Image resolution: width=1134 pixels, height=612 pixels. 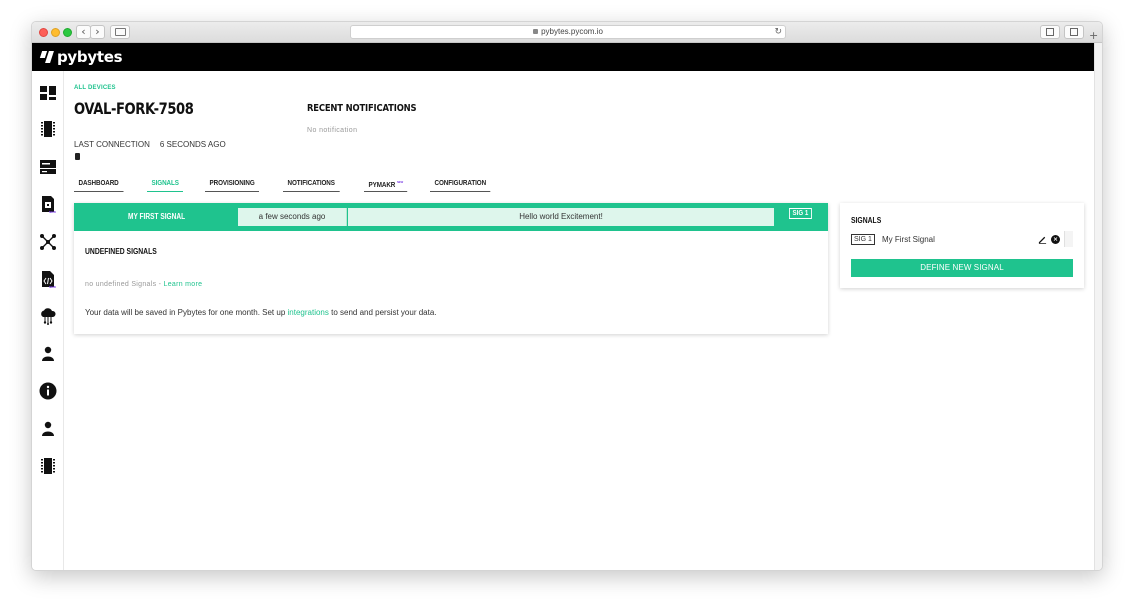 I want to click on recent-notifications-empty: No notification, so click(x=332, y=130).